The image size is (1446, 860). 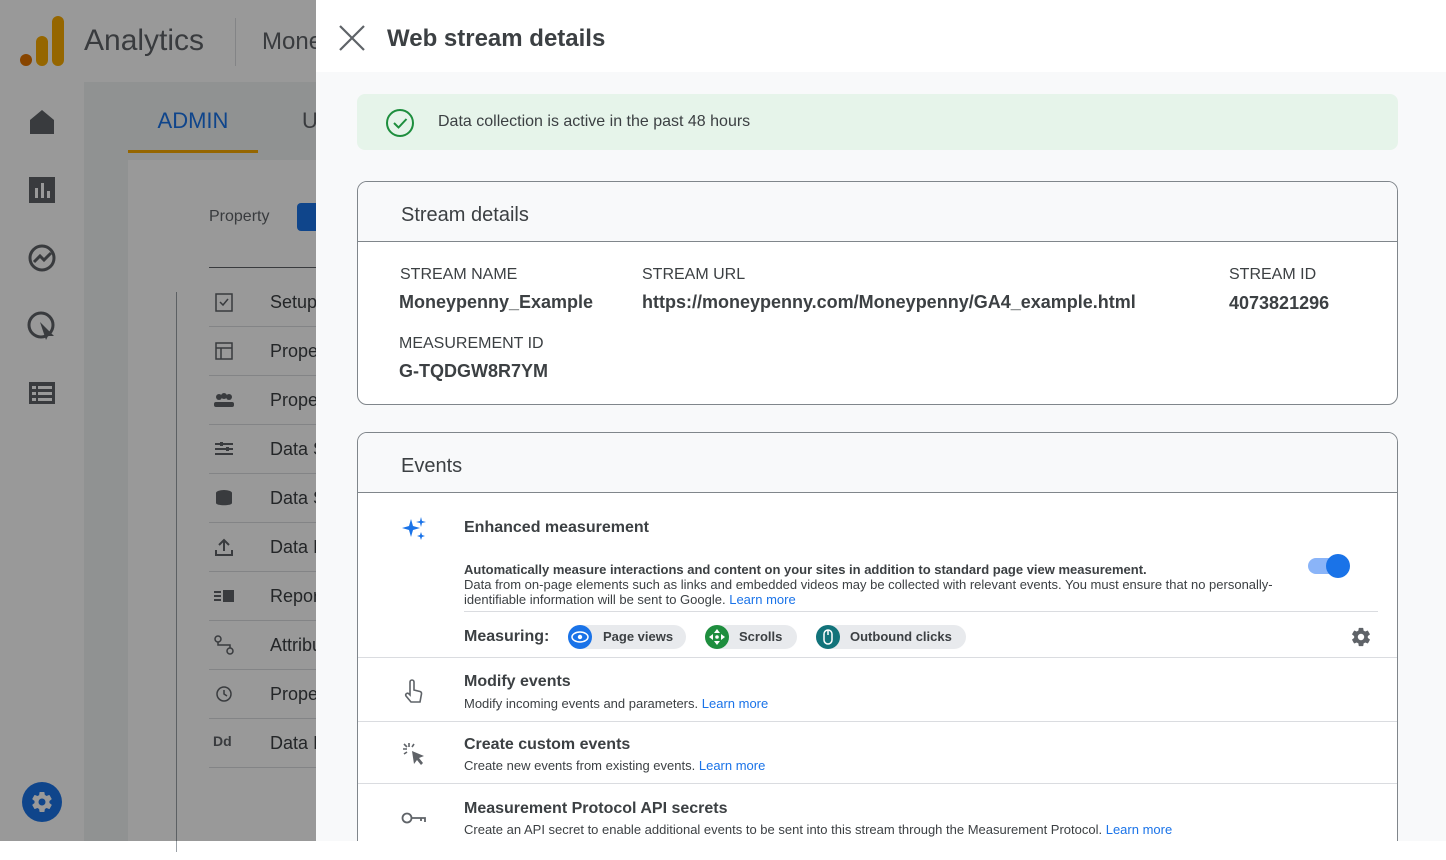 What do you see at coordinates (459, 274) in the screenshot?
I see `stream-name-label: STREAM NAME` at bounding box center [459, 274].